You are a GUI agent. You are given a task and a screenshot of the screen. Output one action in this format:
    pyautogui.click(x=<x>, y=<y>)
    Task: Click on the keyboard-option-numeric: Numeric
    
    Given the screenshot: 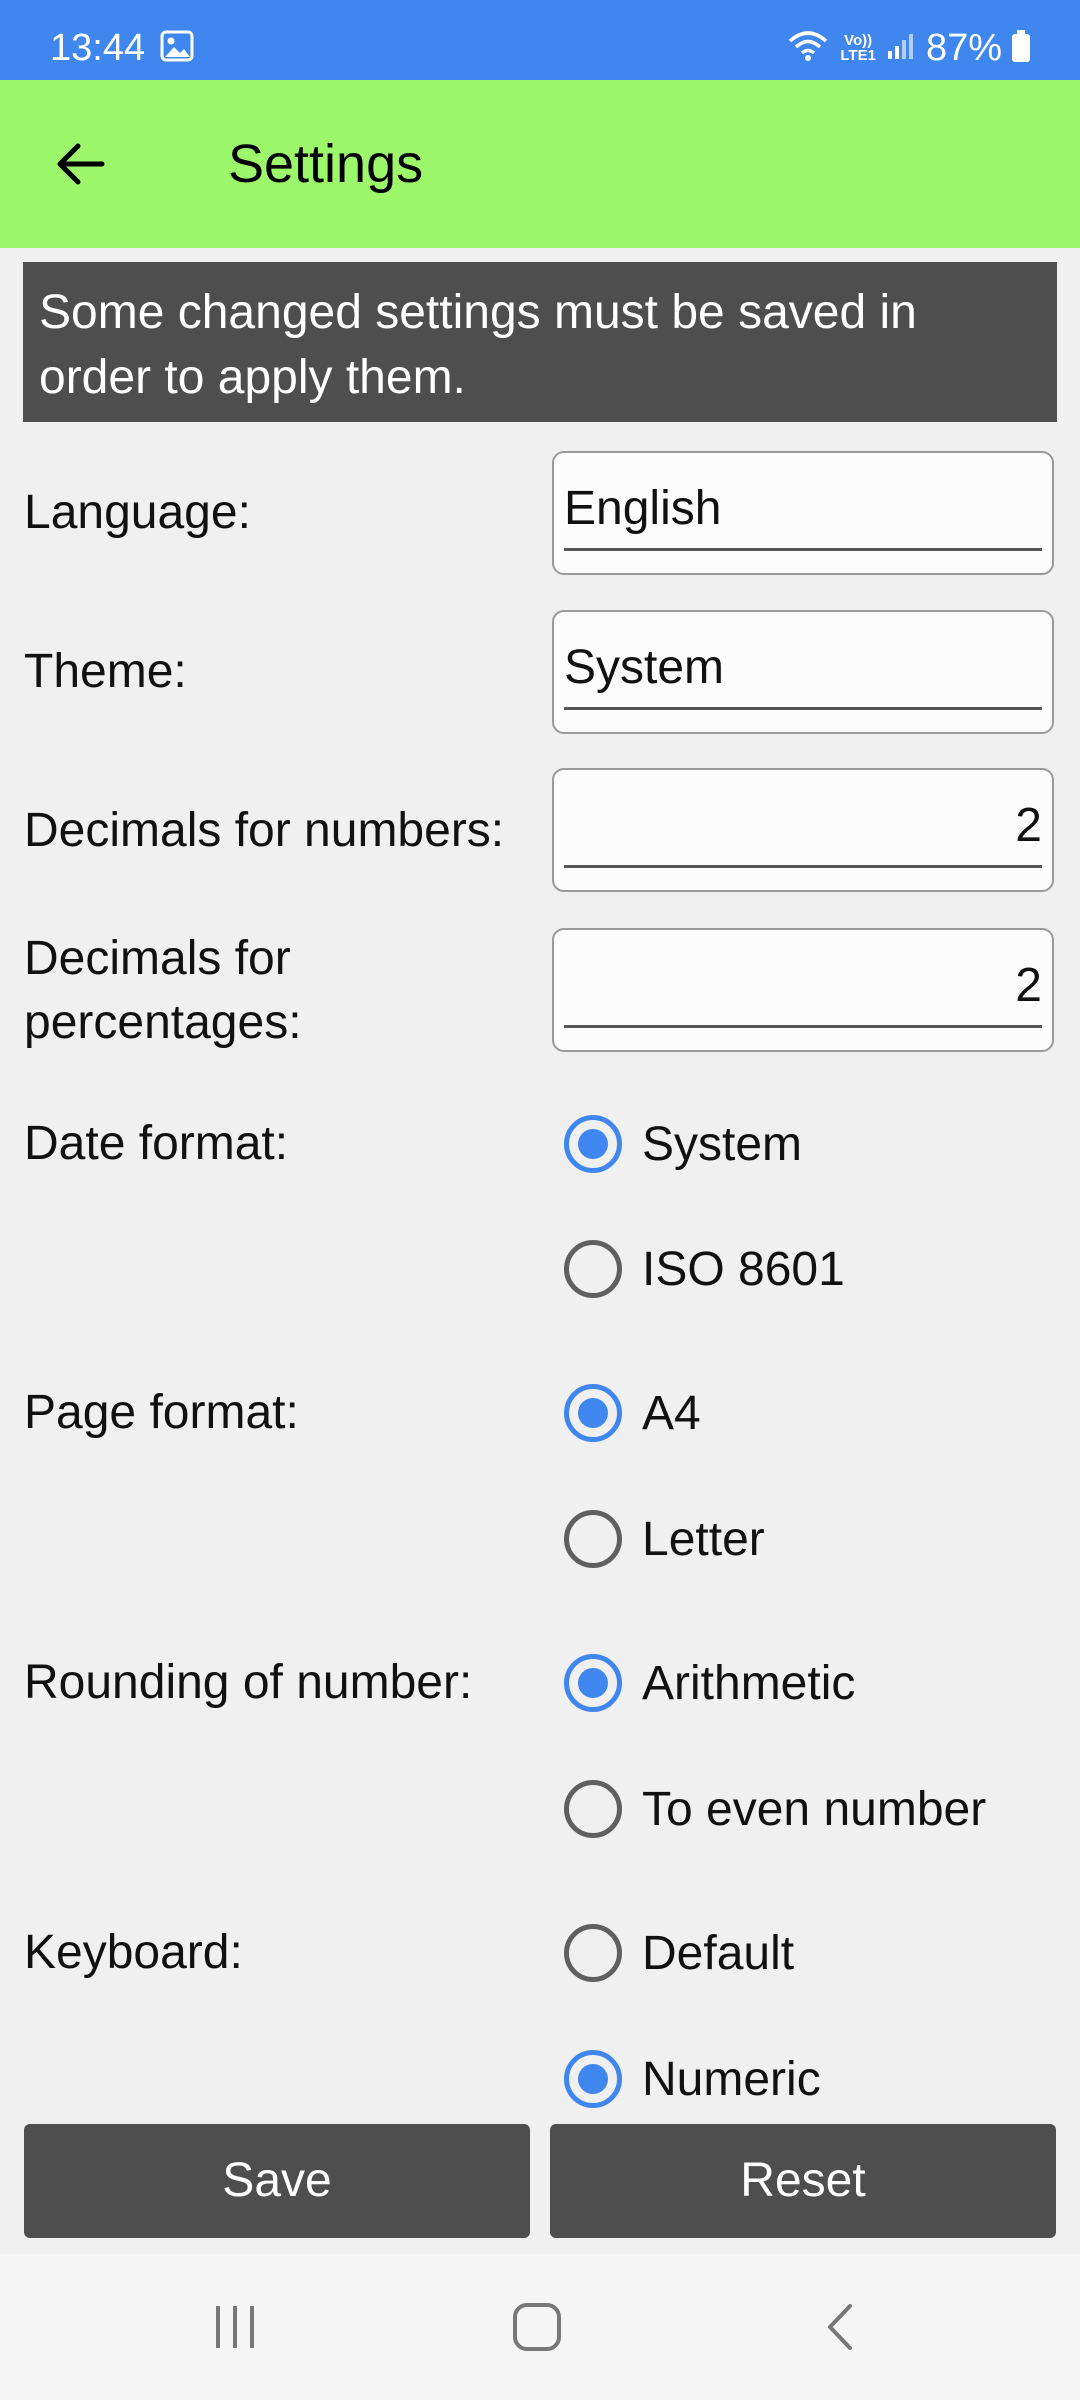 What is the action you would take?
    pyautogui.click(x=692, y=2079)
    